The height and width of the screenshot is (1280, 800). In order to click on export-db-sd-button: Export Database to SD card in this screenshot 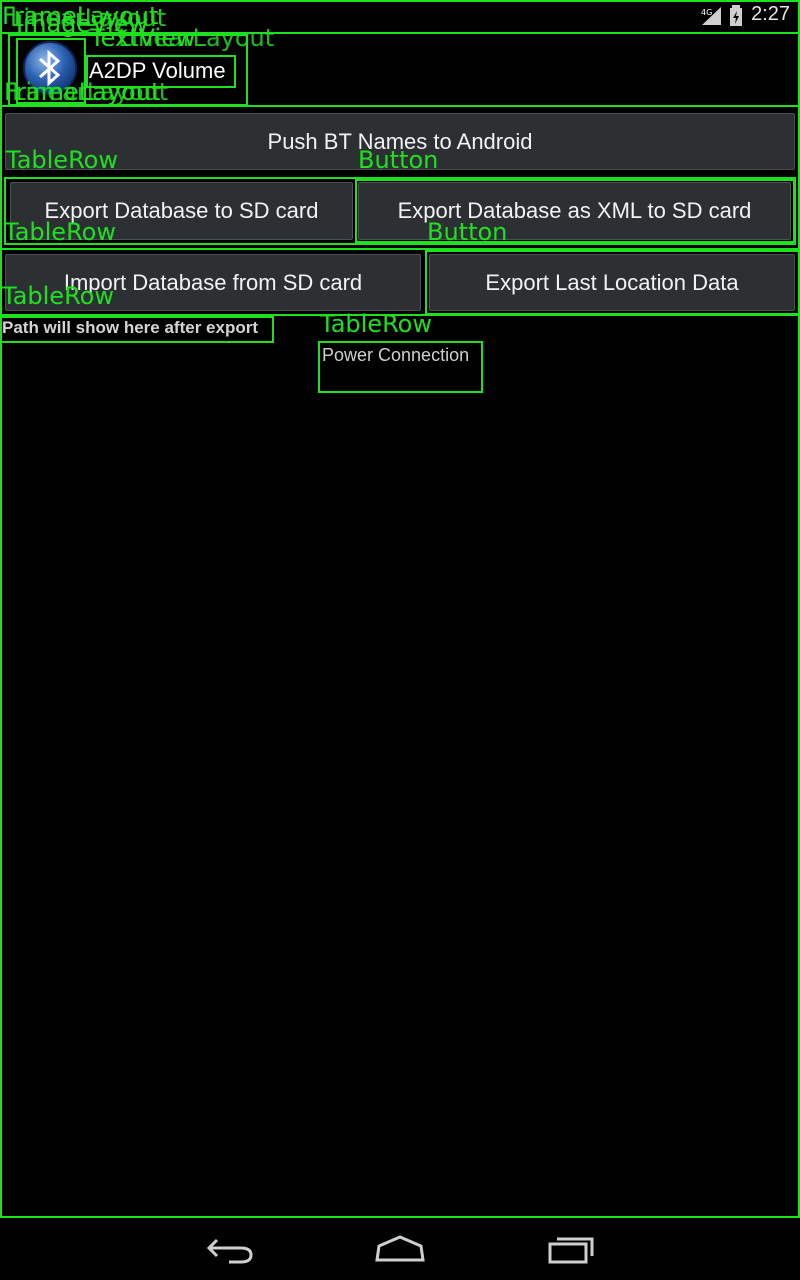, I will do `click(181, 211)`.